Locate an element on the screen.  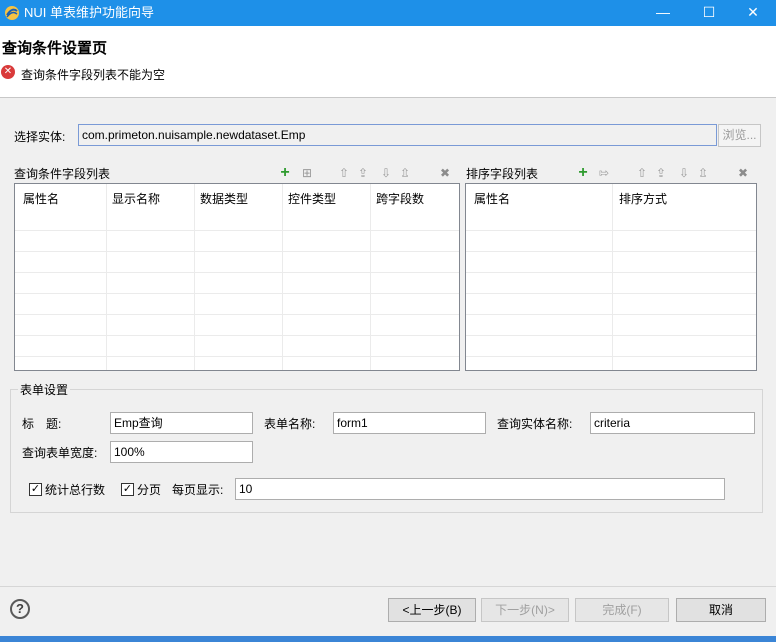
query-entity-label: 查询实体名称: is located at coordinates (535, 424).